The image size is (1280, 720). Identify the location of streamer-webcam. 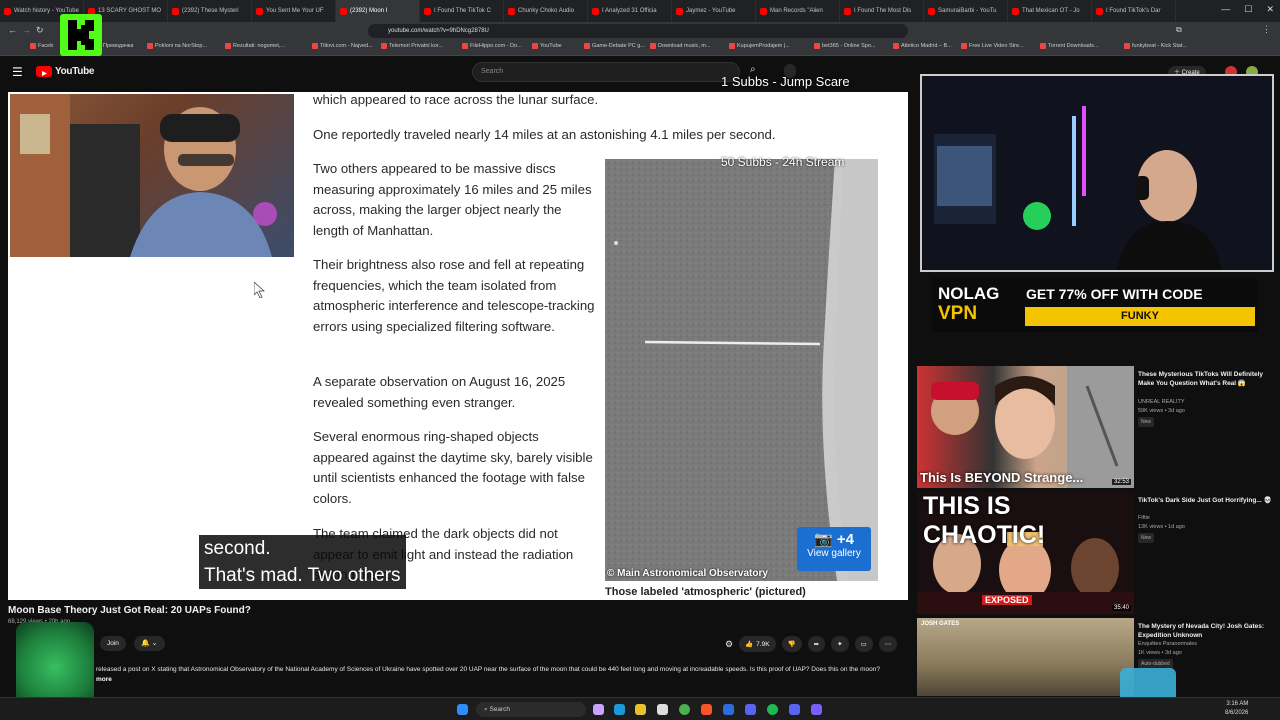
(1097, 173).